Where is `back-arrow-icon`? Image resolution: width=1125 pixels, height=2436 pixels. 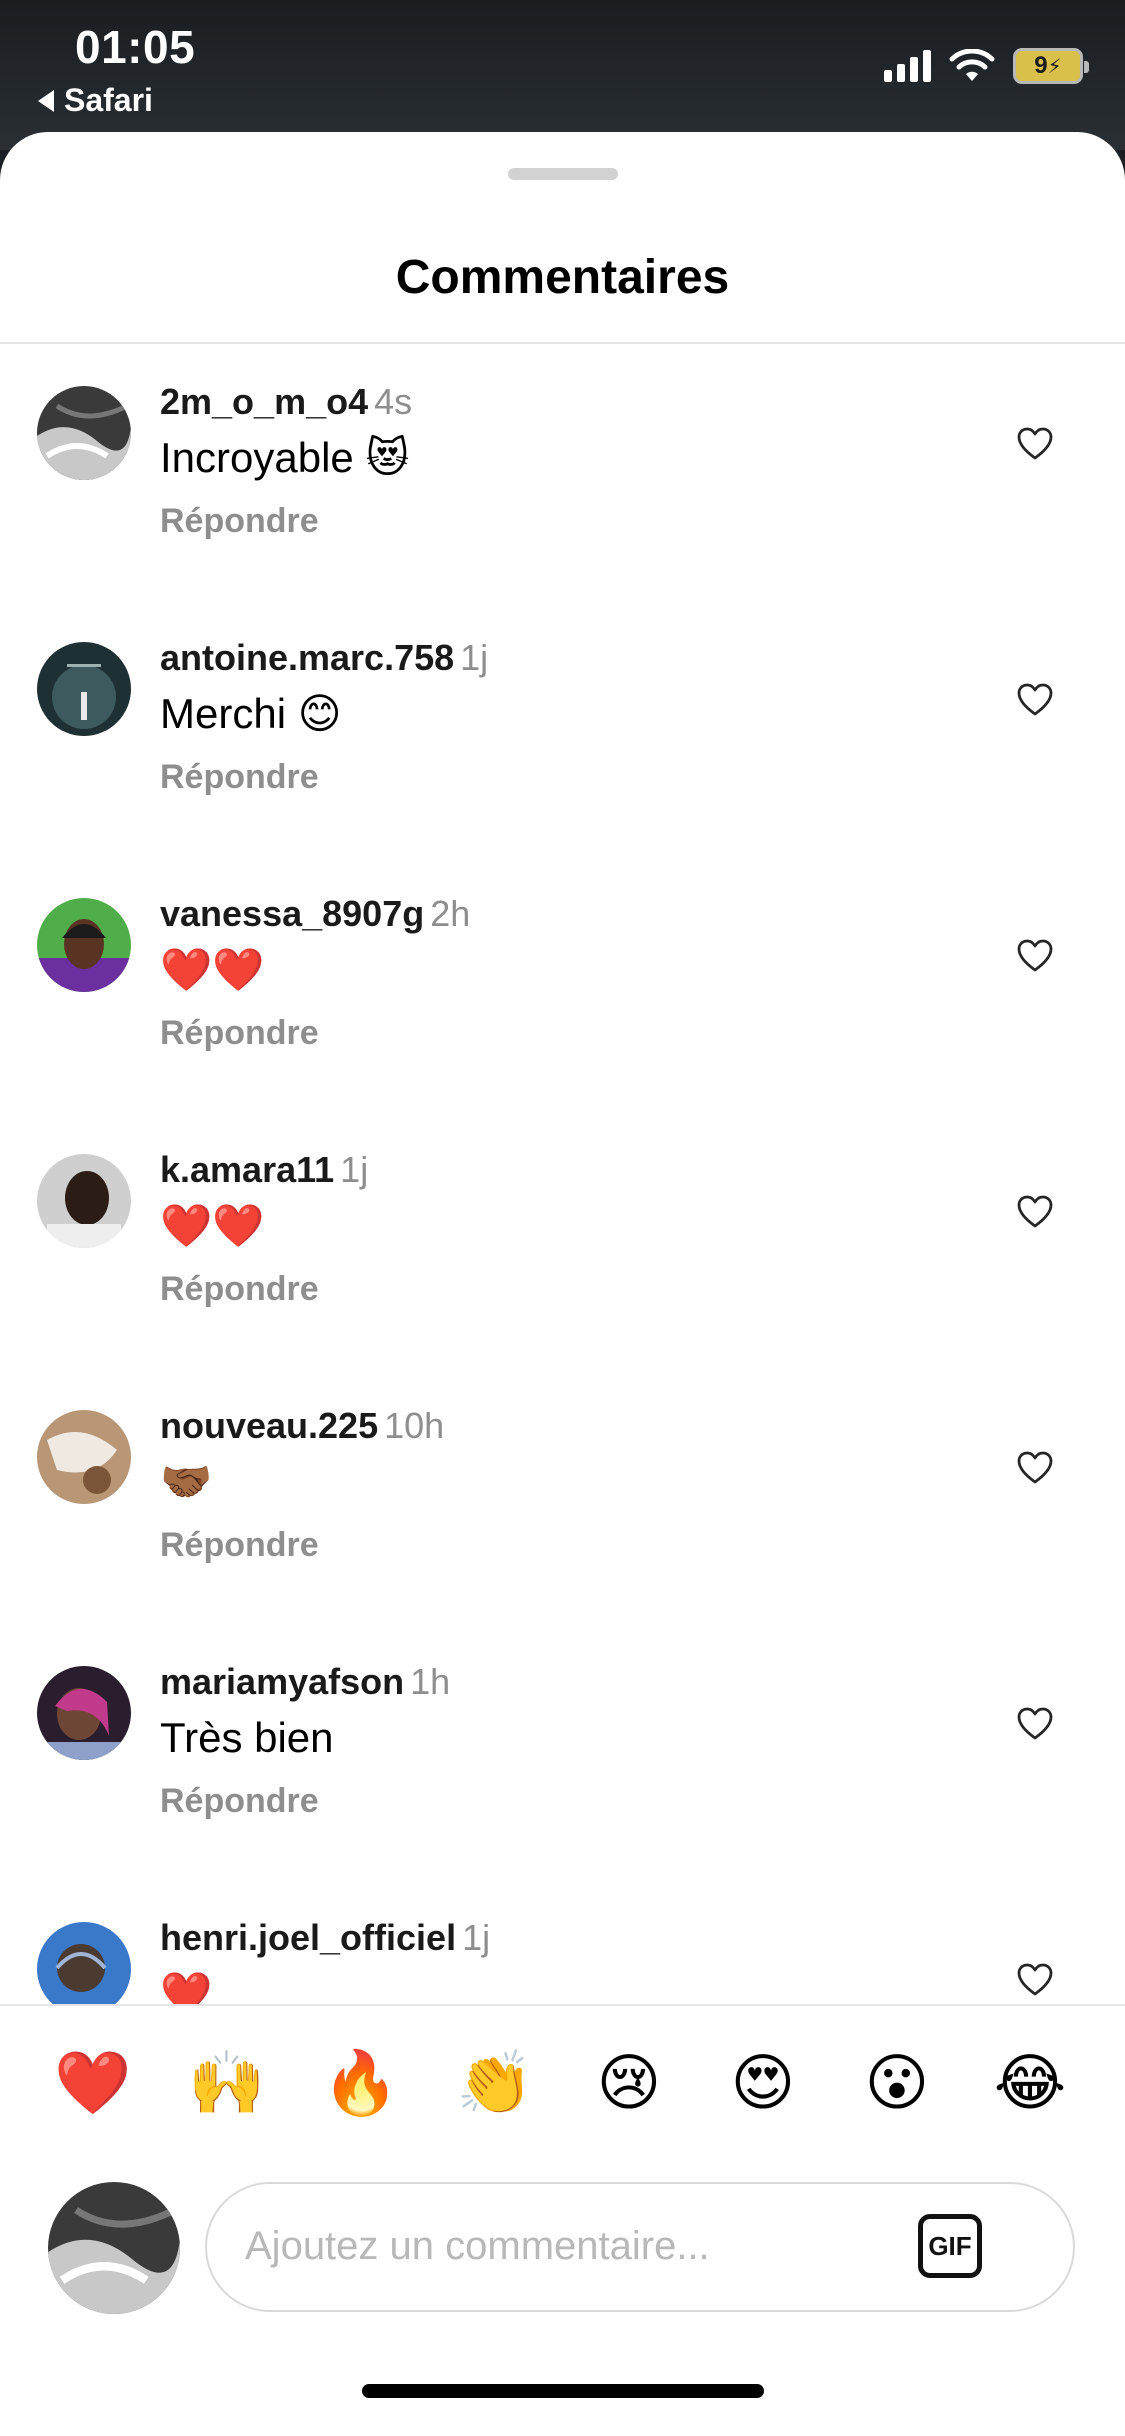
back-arrow-icon is located at coordinates (46, 100).